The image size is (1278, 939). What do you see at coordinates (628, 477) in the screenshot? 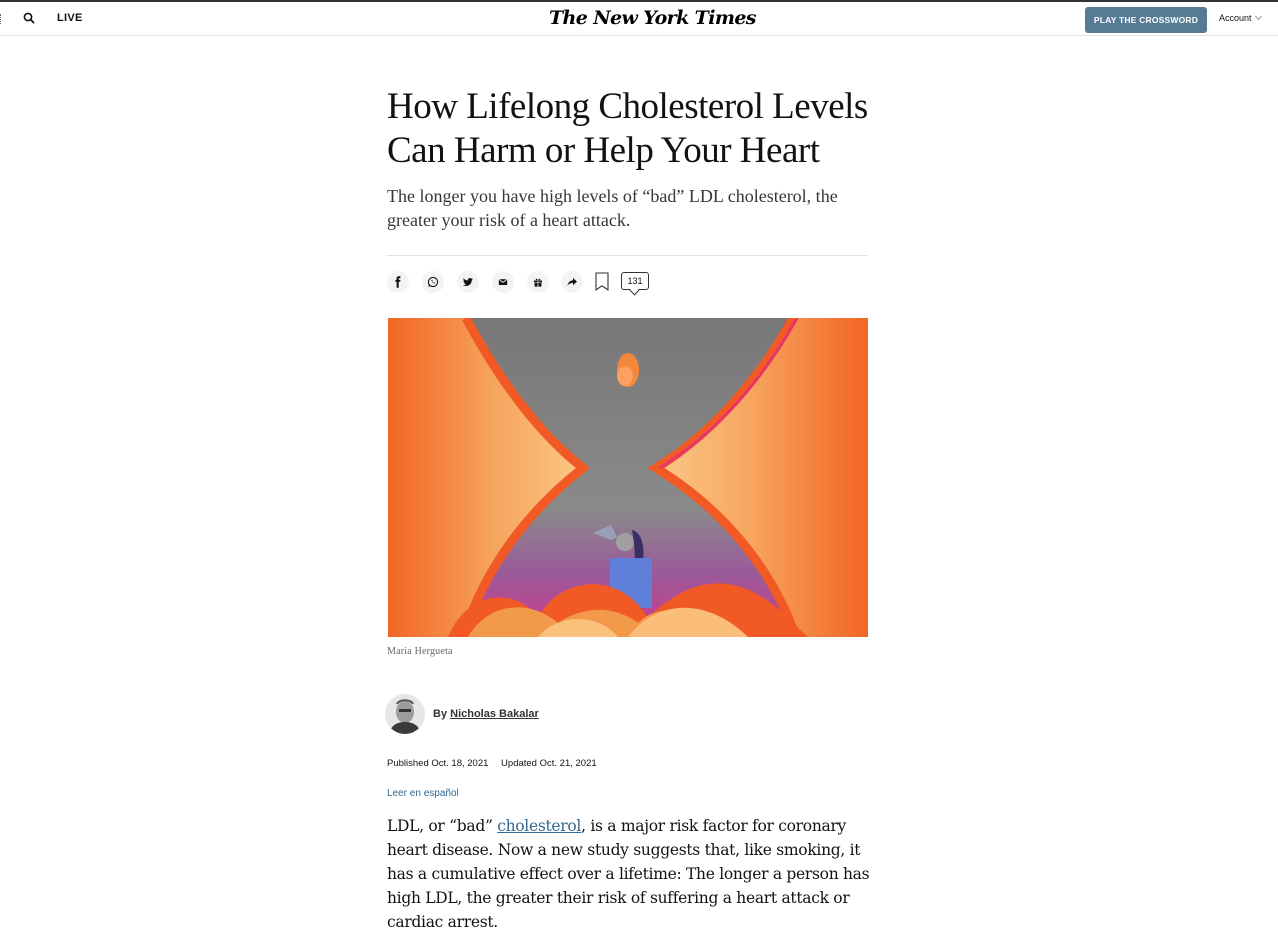
I see `article-hero-illustration` at bounding box center [628, 477].